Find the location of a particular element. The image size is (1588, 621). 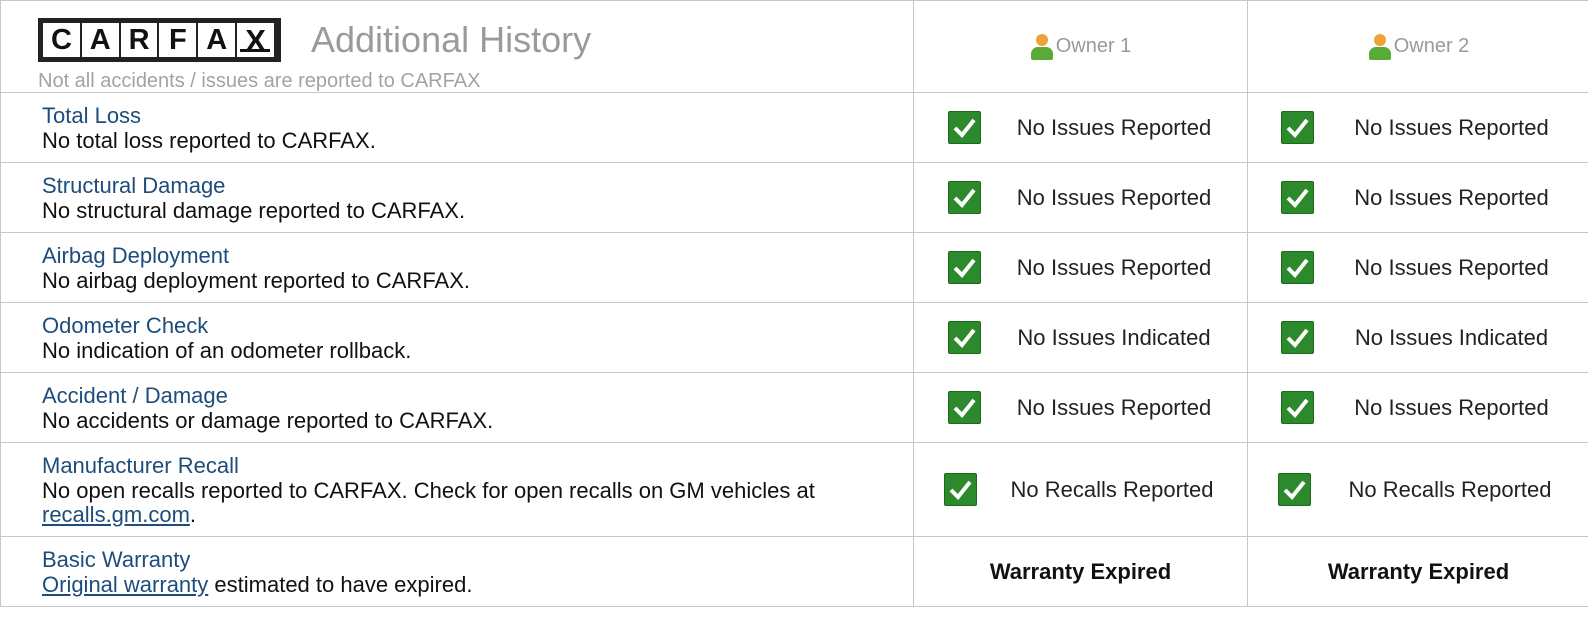

logo-letter: X is located at coordinates (255, 40).